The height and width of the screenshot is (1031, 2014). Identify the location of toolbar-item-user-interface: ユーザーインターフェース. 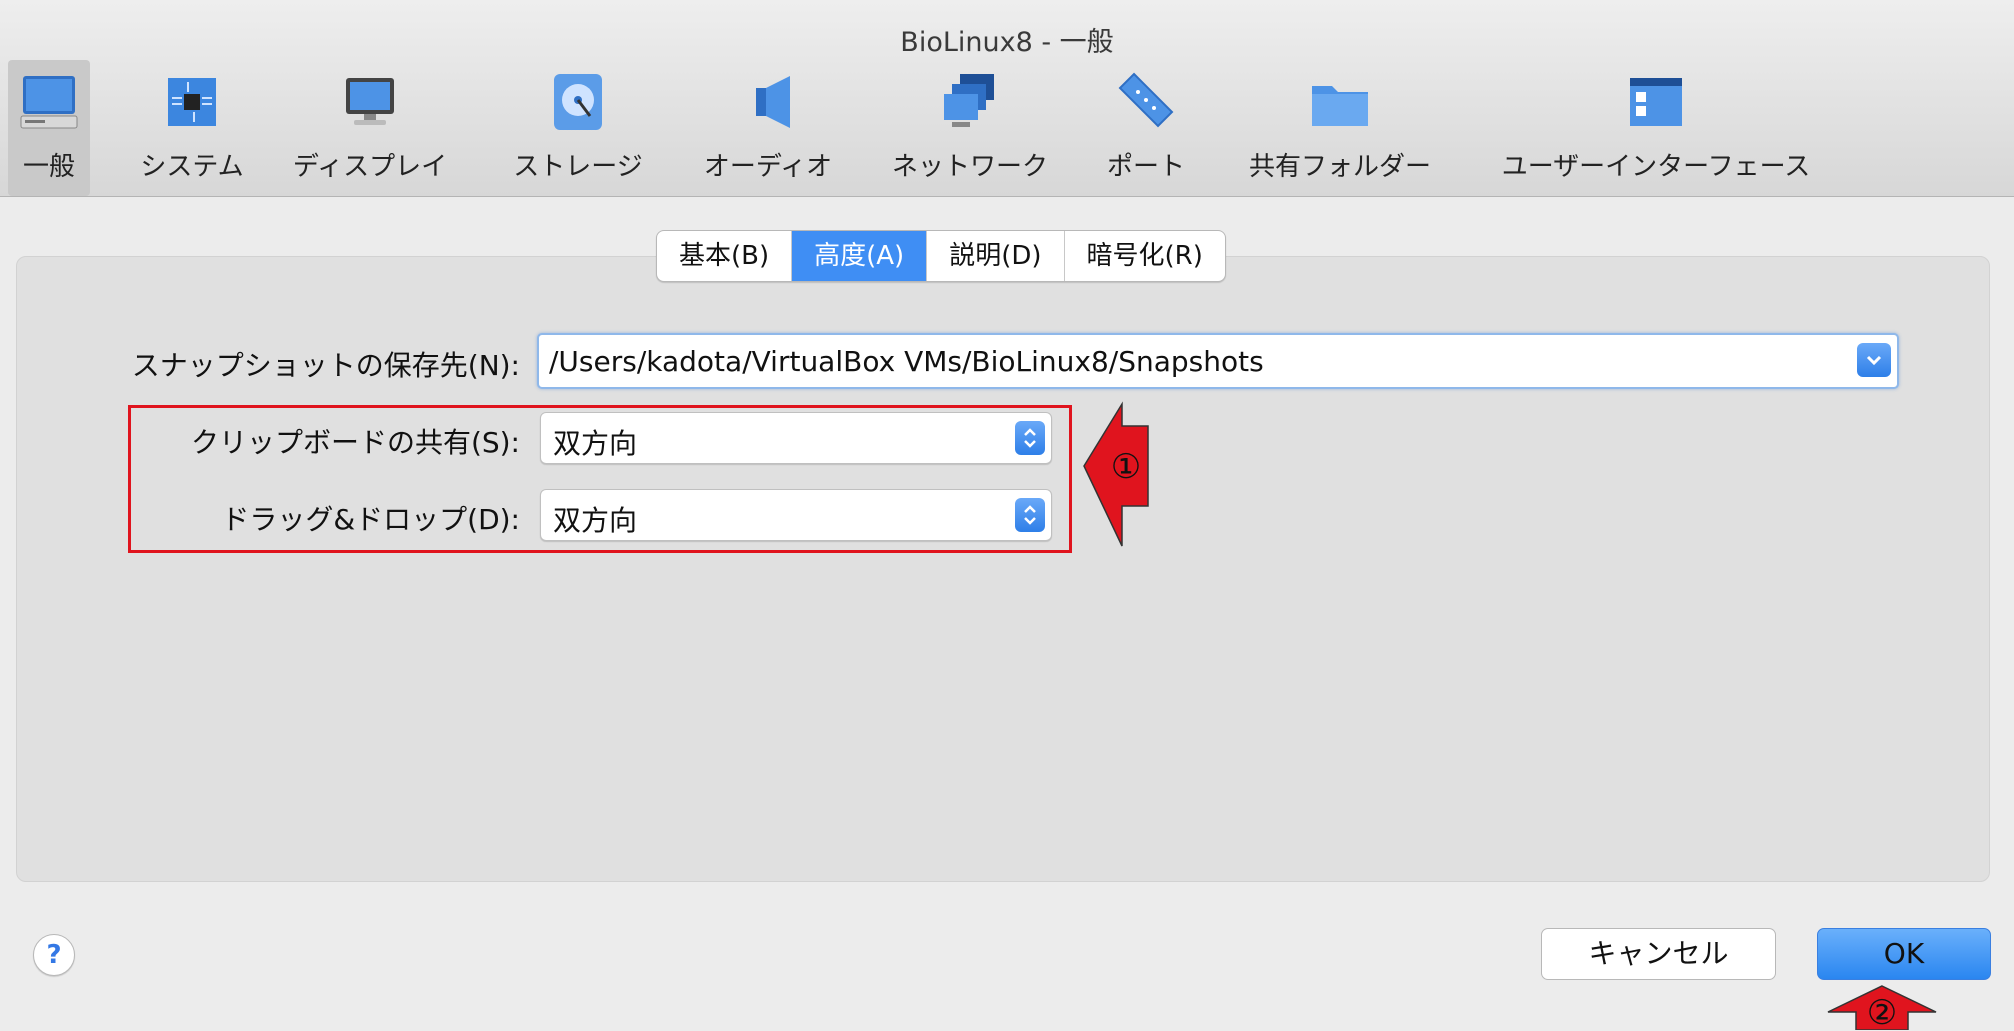
(1656, 128).